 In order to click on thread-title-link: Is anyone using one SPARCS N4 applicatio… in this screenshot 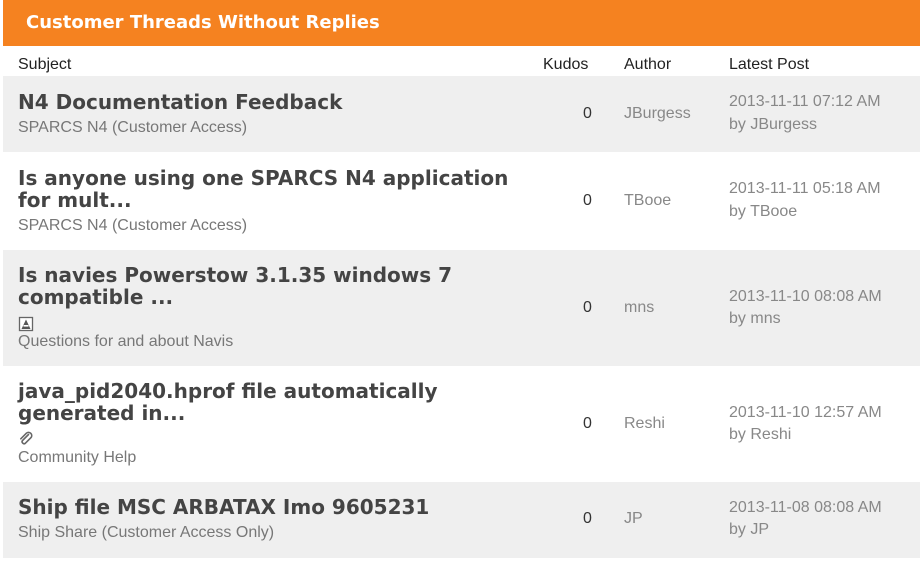, I will do `click(275, 189)`.